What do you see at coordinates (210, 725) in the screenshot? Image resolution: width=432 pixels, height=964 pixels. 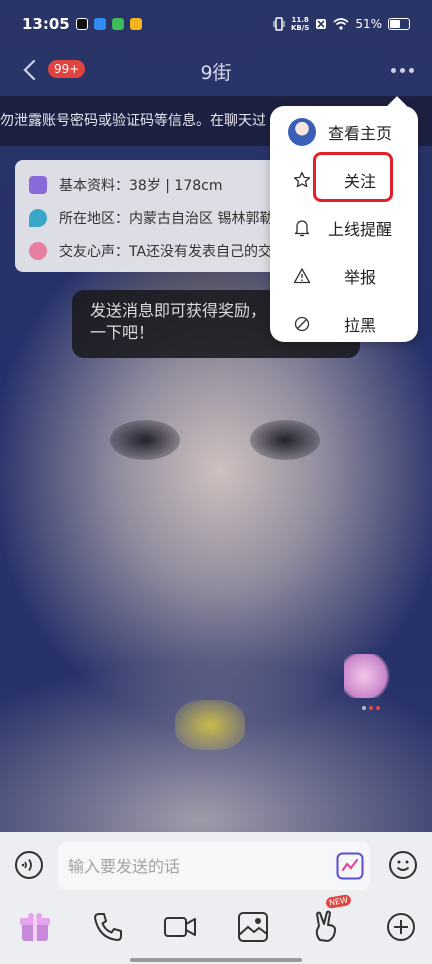 I see `photo-mouth` at bounding box center [210, 725].